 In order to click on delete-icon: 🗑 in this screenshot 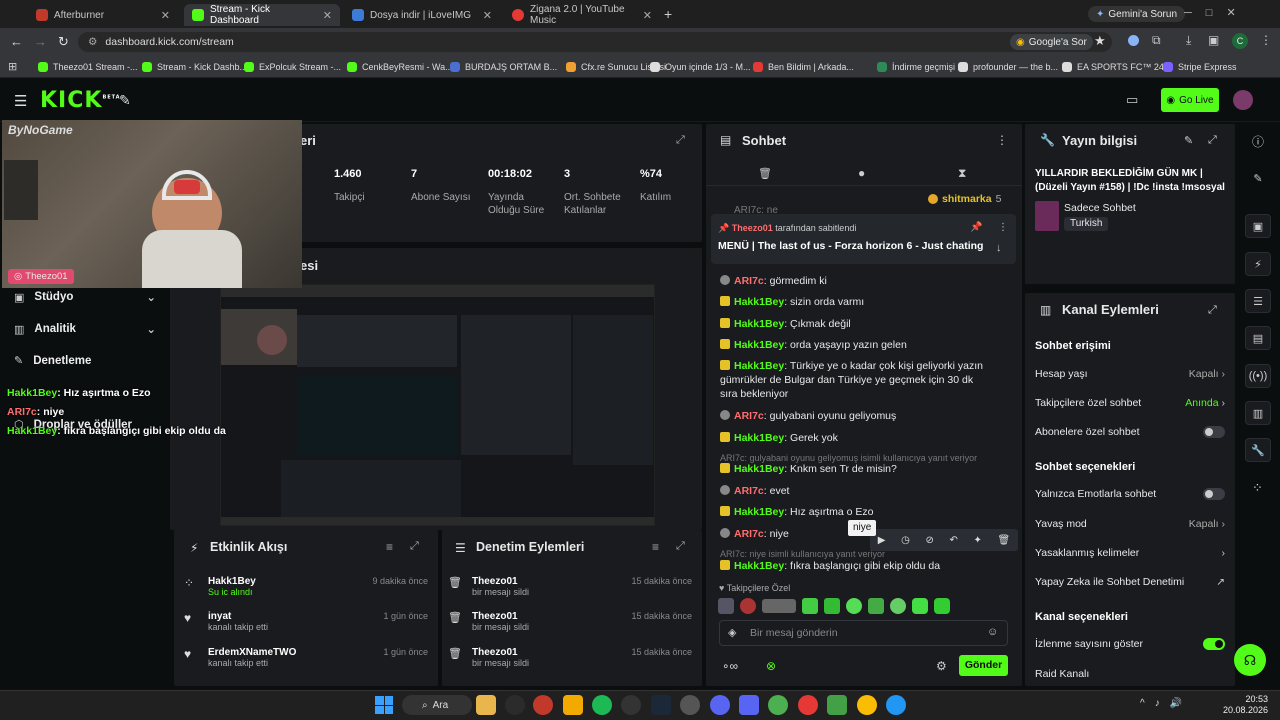, I will do `click(1003, 540)`.